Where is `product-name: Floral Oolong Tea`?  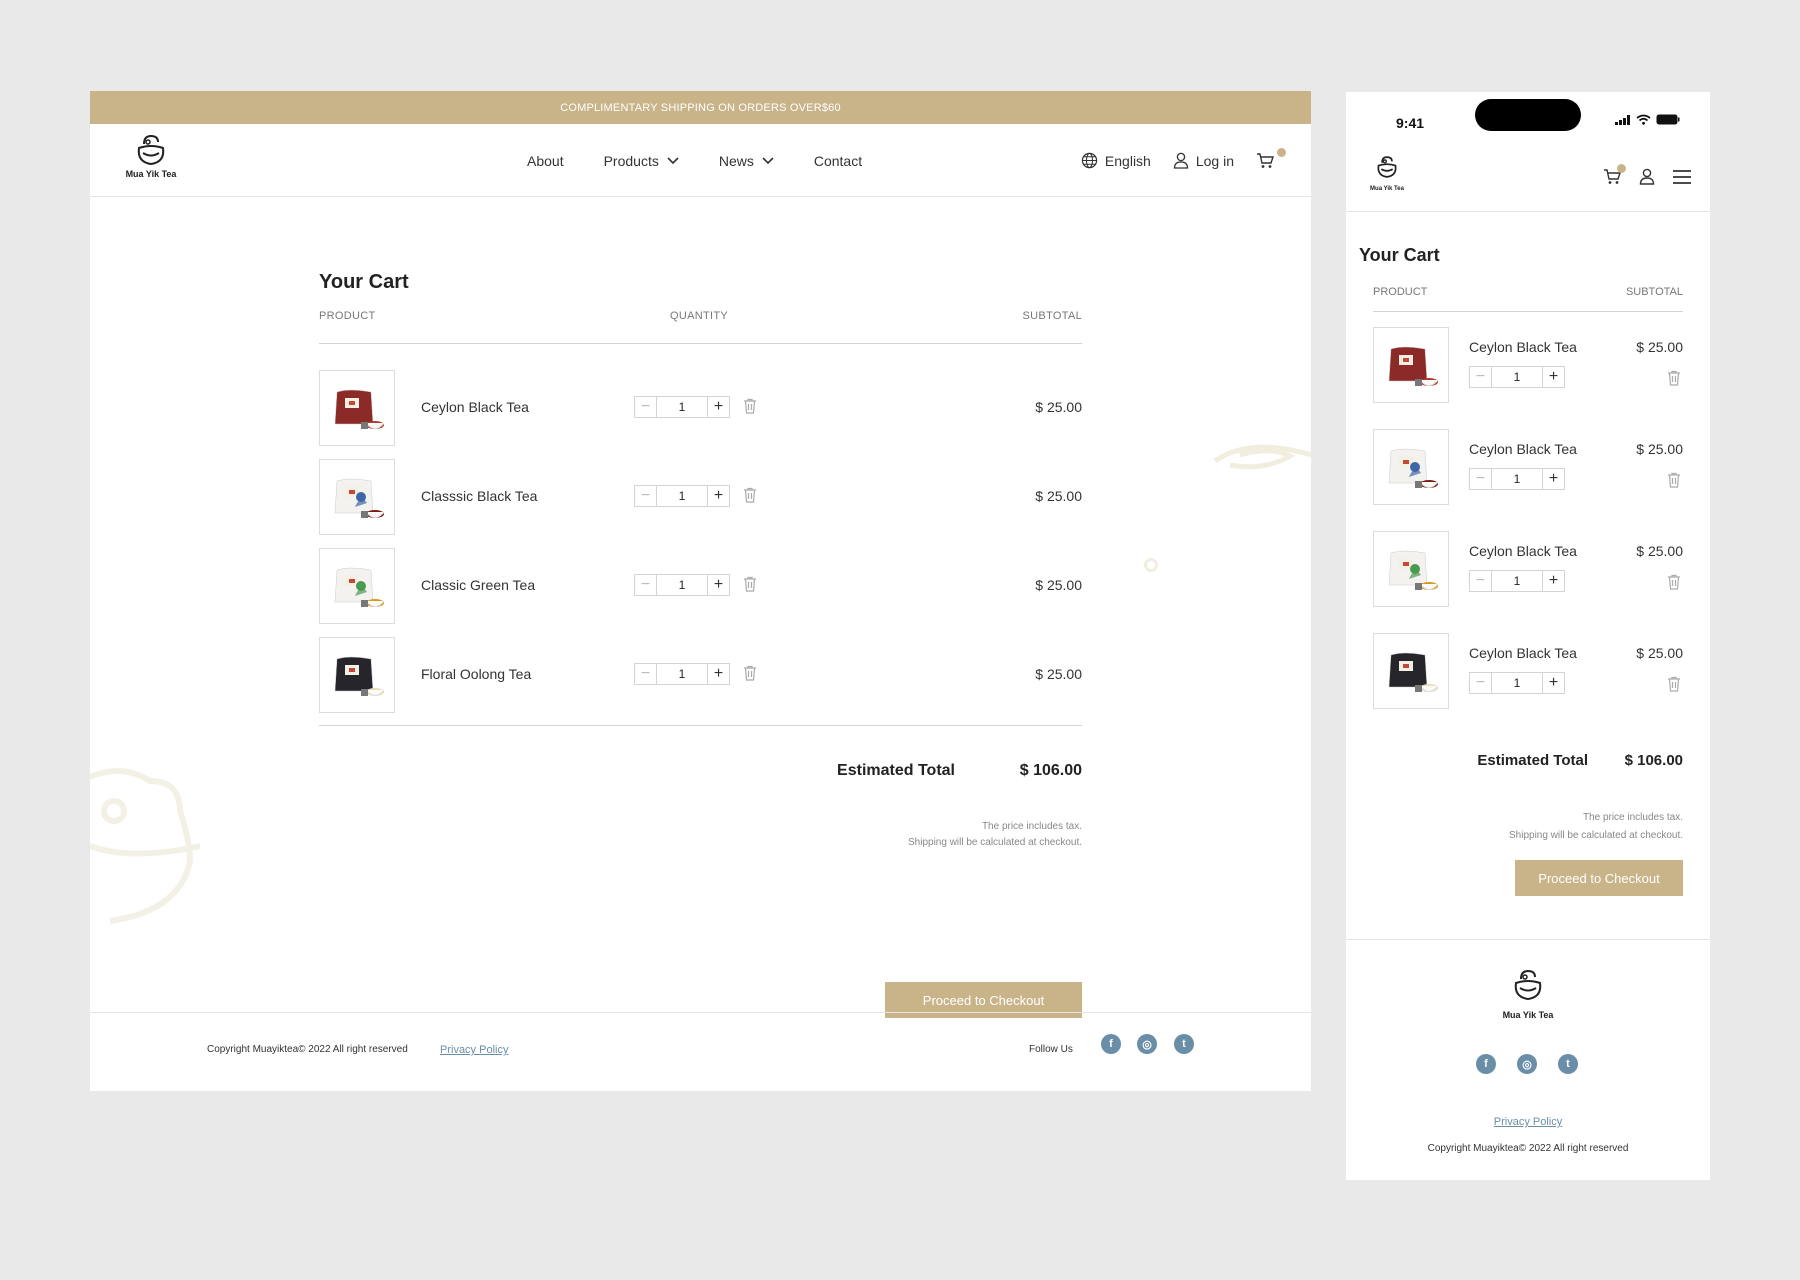 product-name: Floral Oolong Tea is located at coordinates (476, 674).